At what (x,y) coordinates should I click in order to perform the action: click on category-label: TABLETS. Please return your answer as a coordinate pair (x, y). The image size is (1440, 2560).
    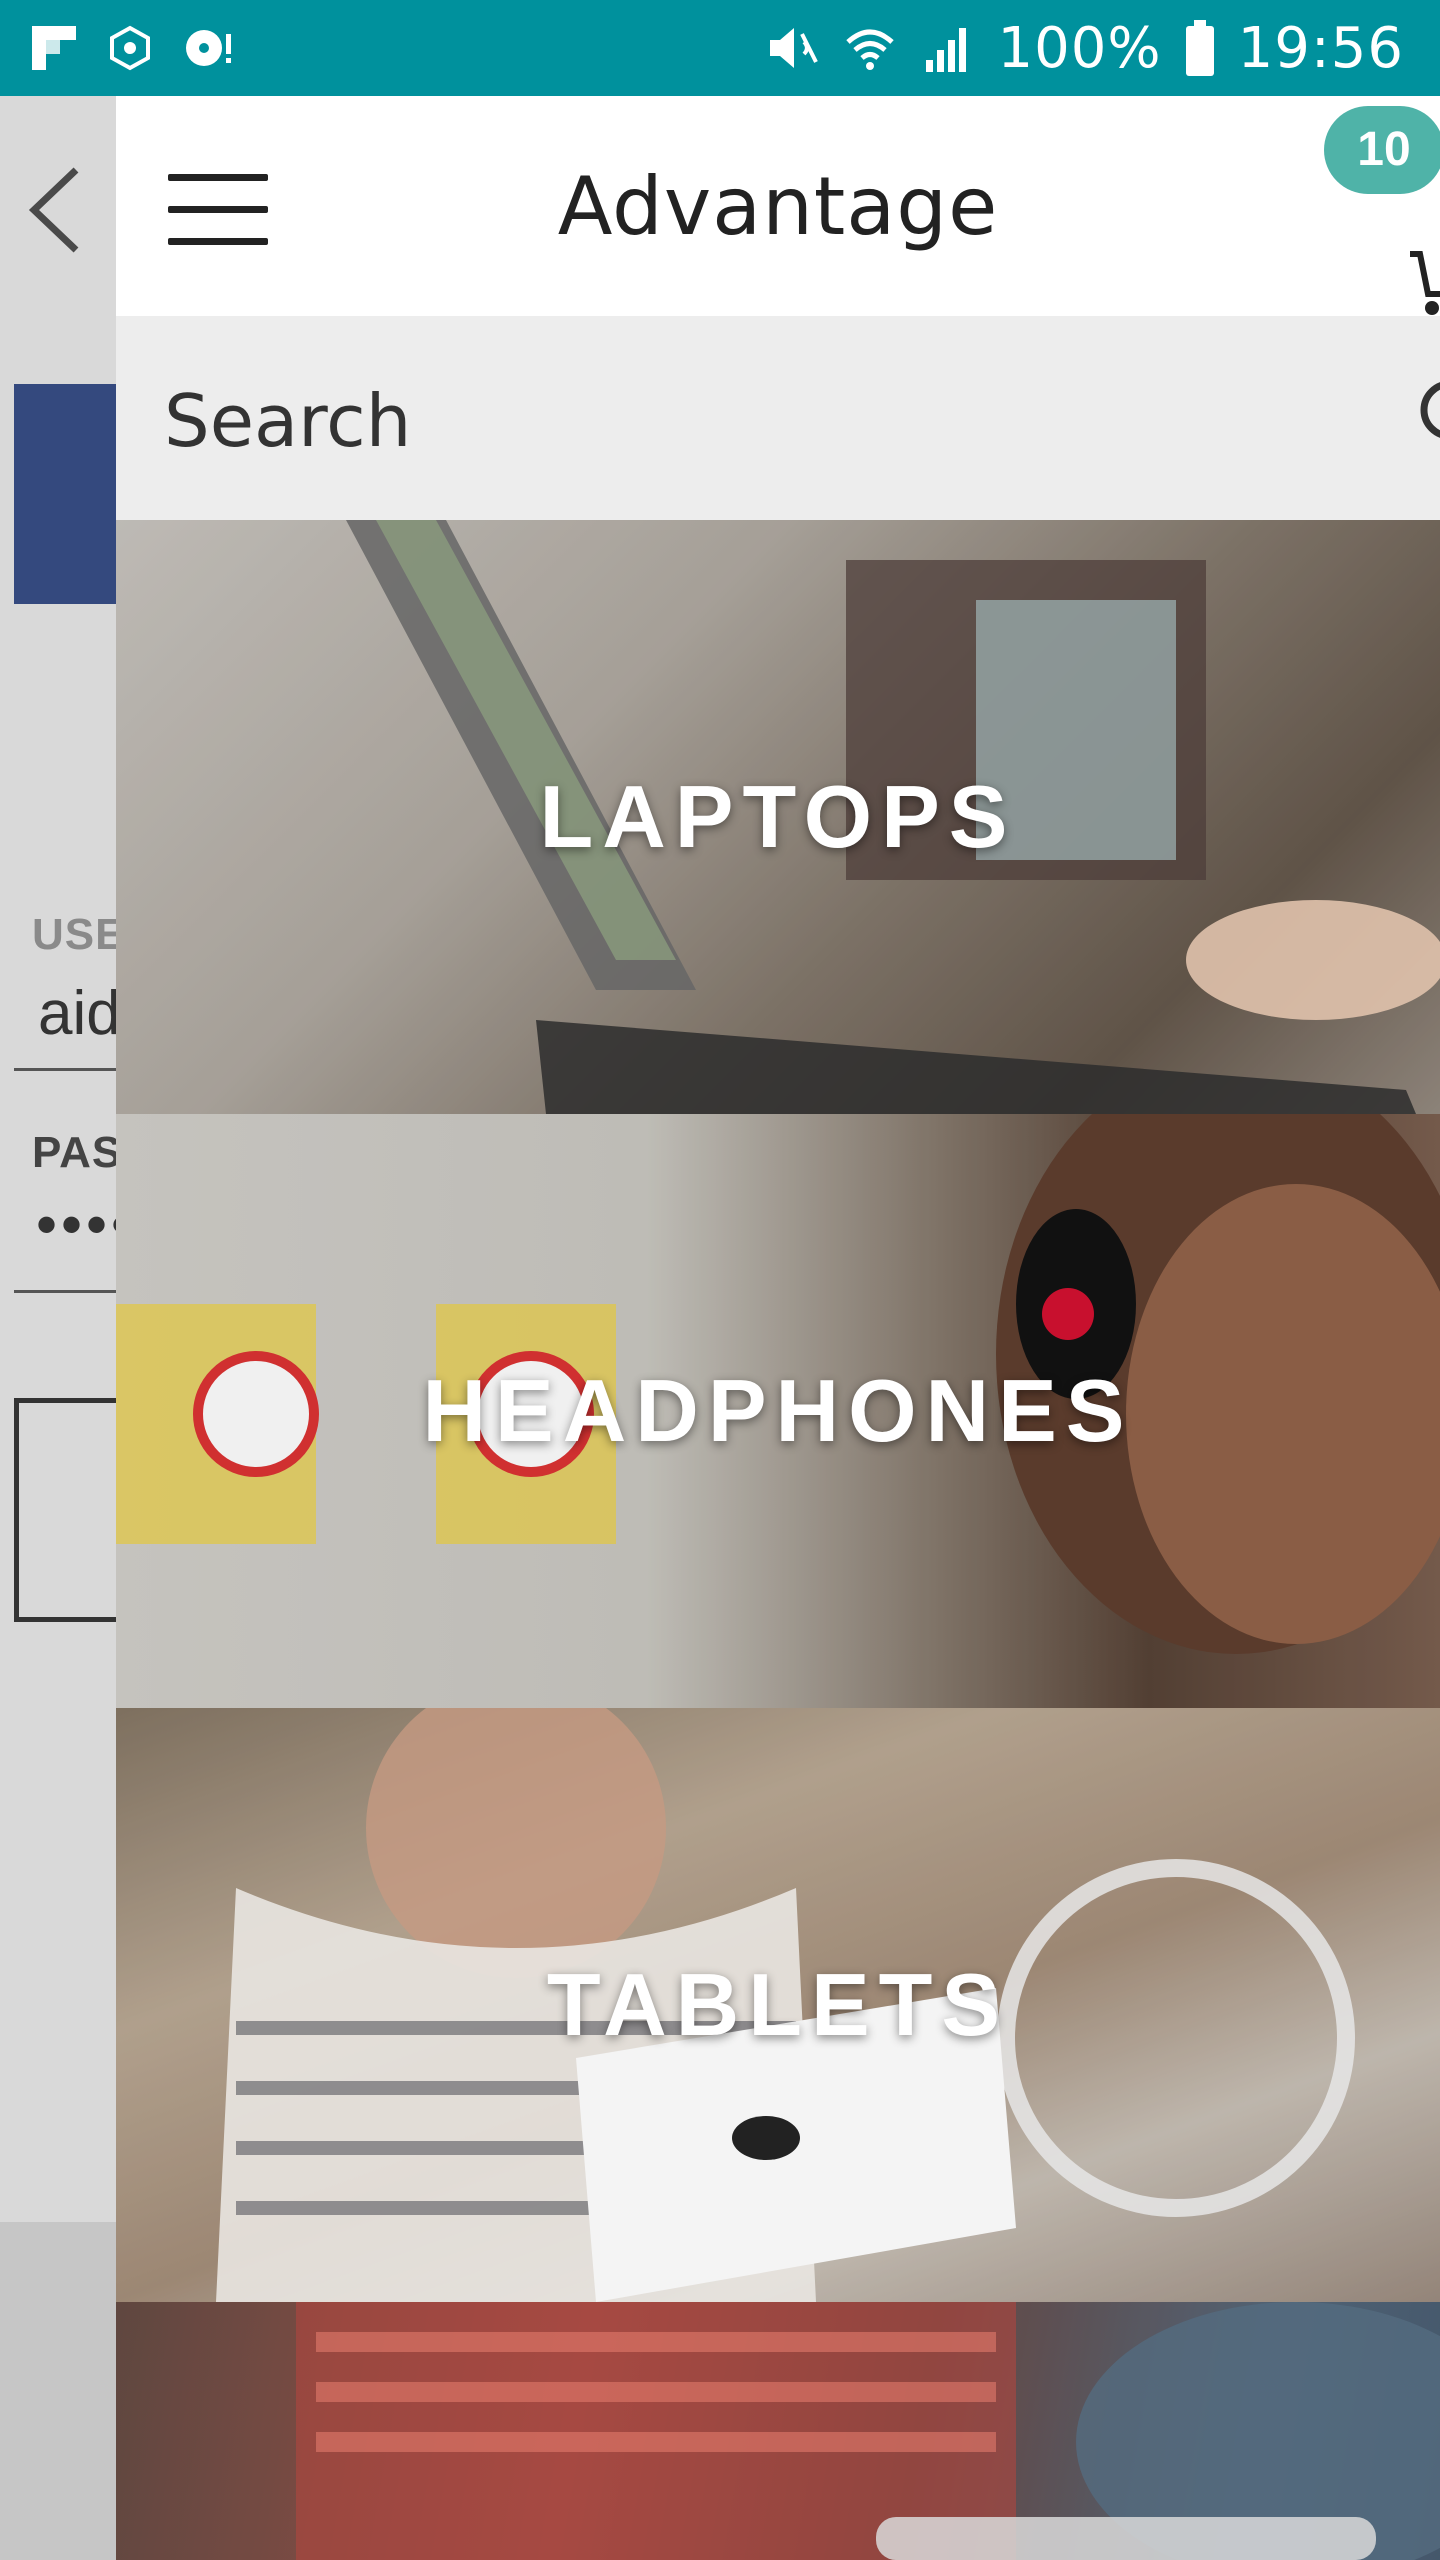
    Looking at the image, I should click on (778, 2004).